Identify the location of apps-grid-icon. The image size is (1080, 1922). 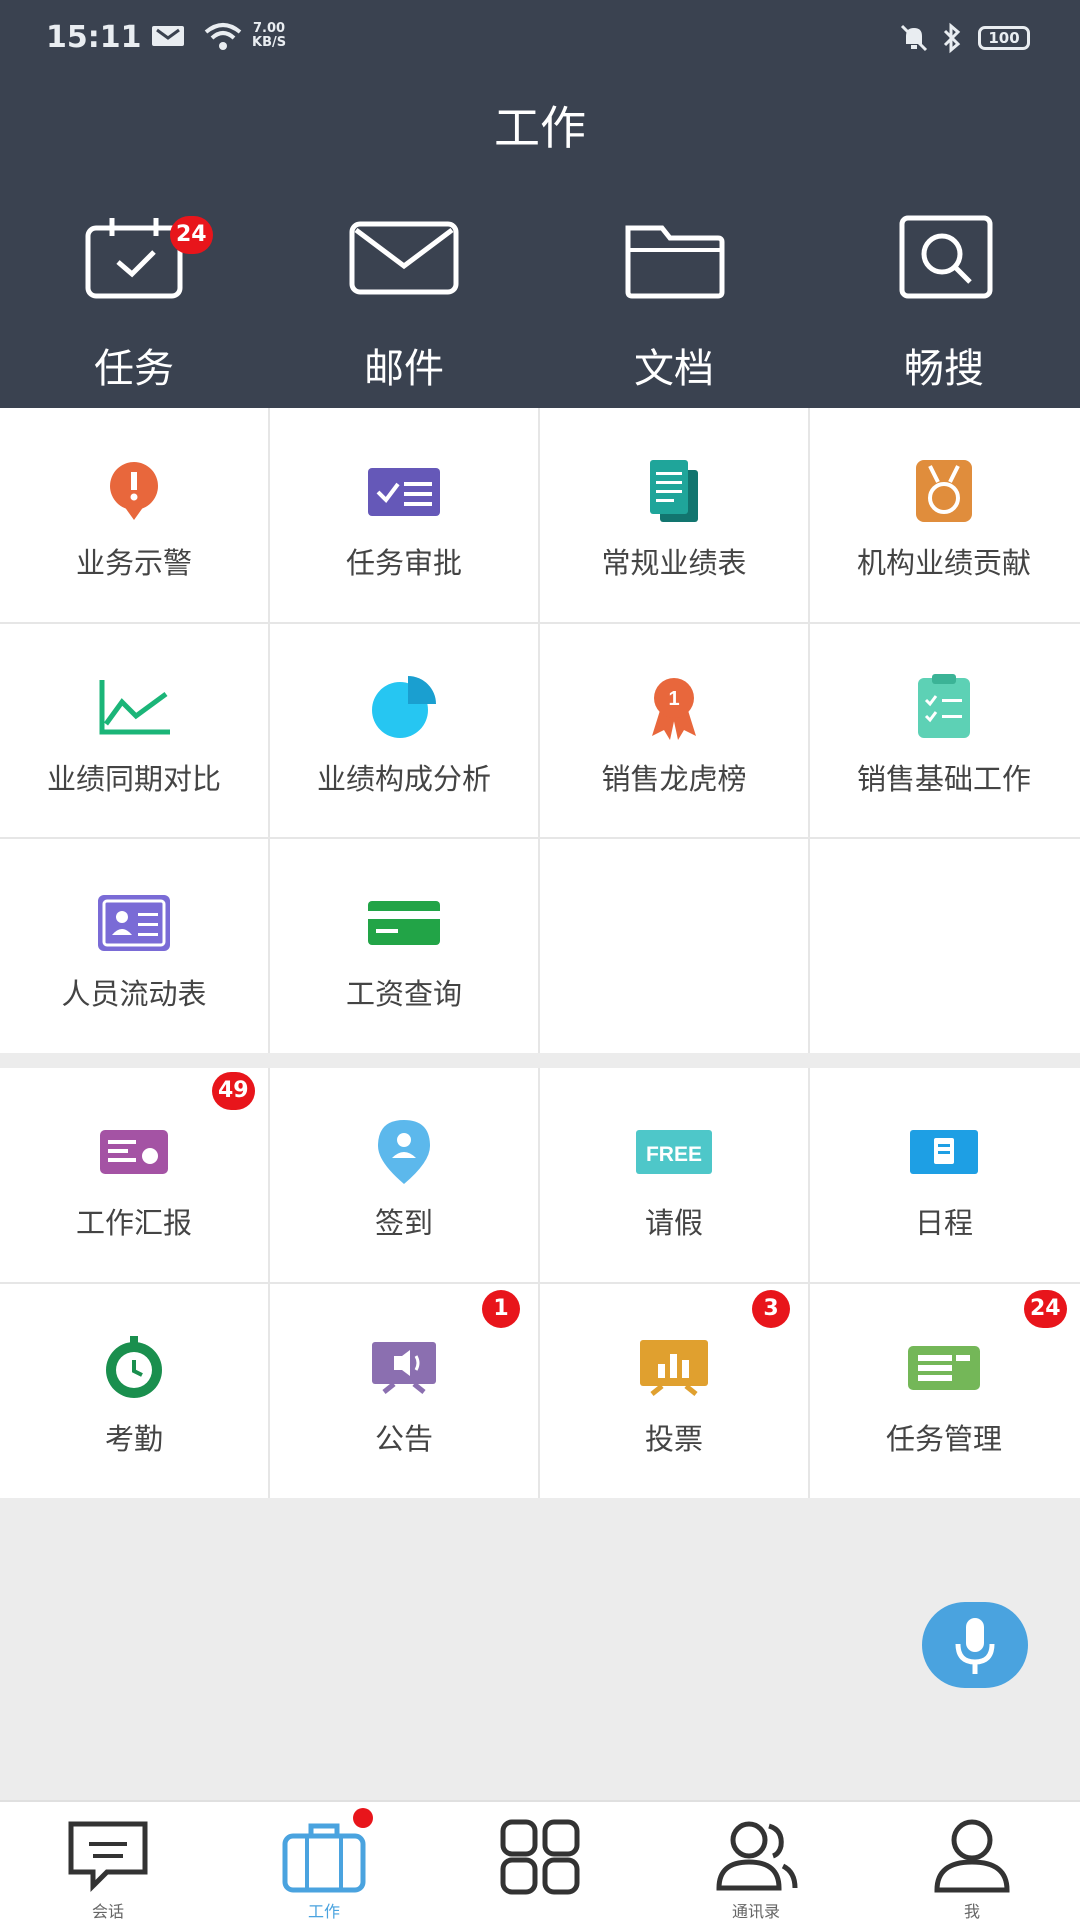
(540, 1857).